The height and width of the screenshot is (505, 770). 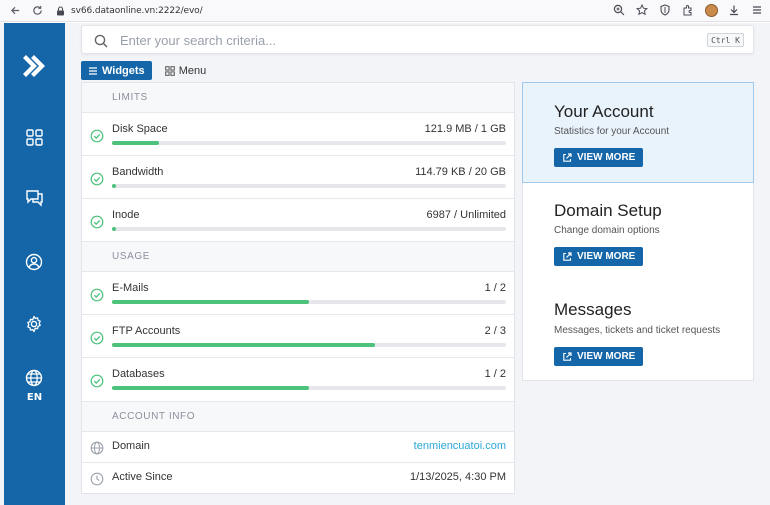 I want to click on user-account-icon, so click(x=34, y=262).